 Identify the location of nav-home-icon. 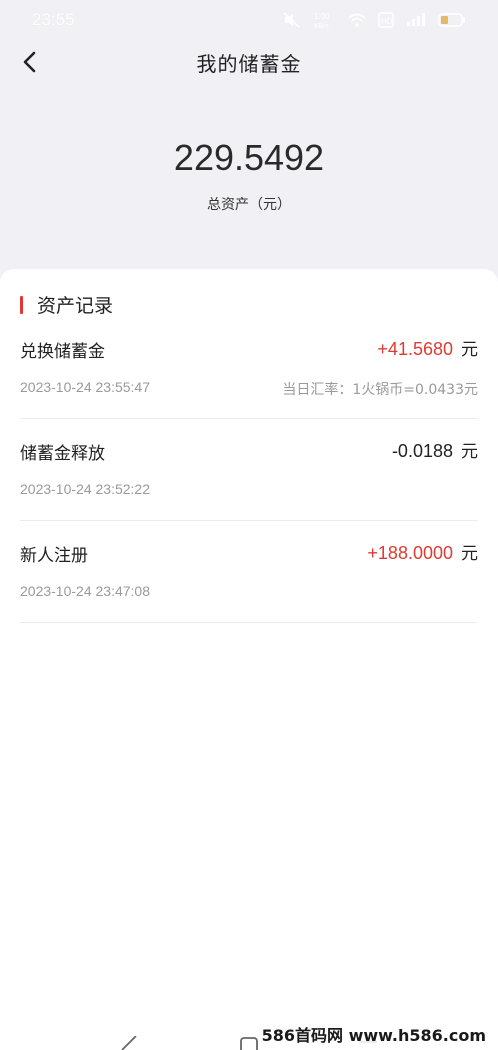
(249, 1043).